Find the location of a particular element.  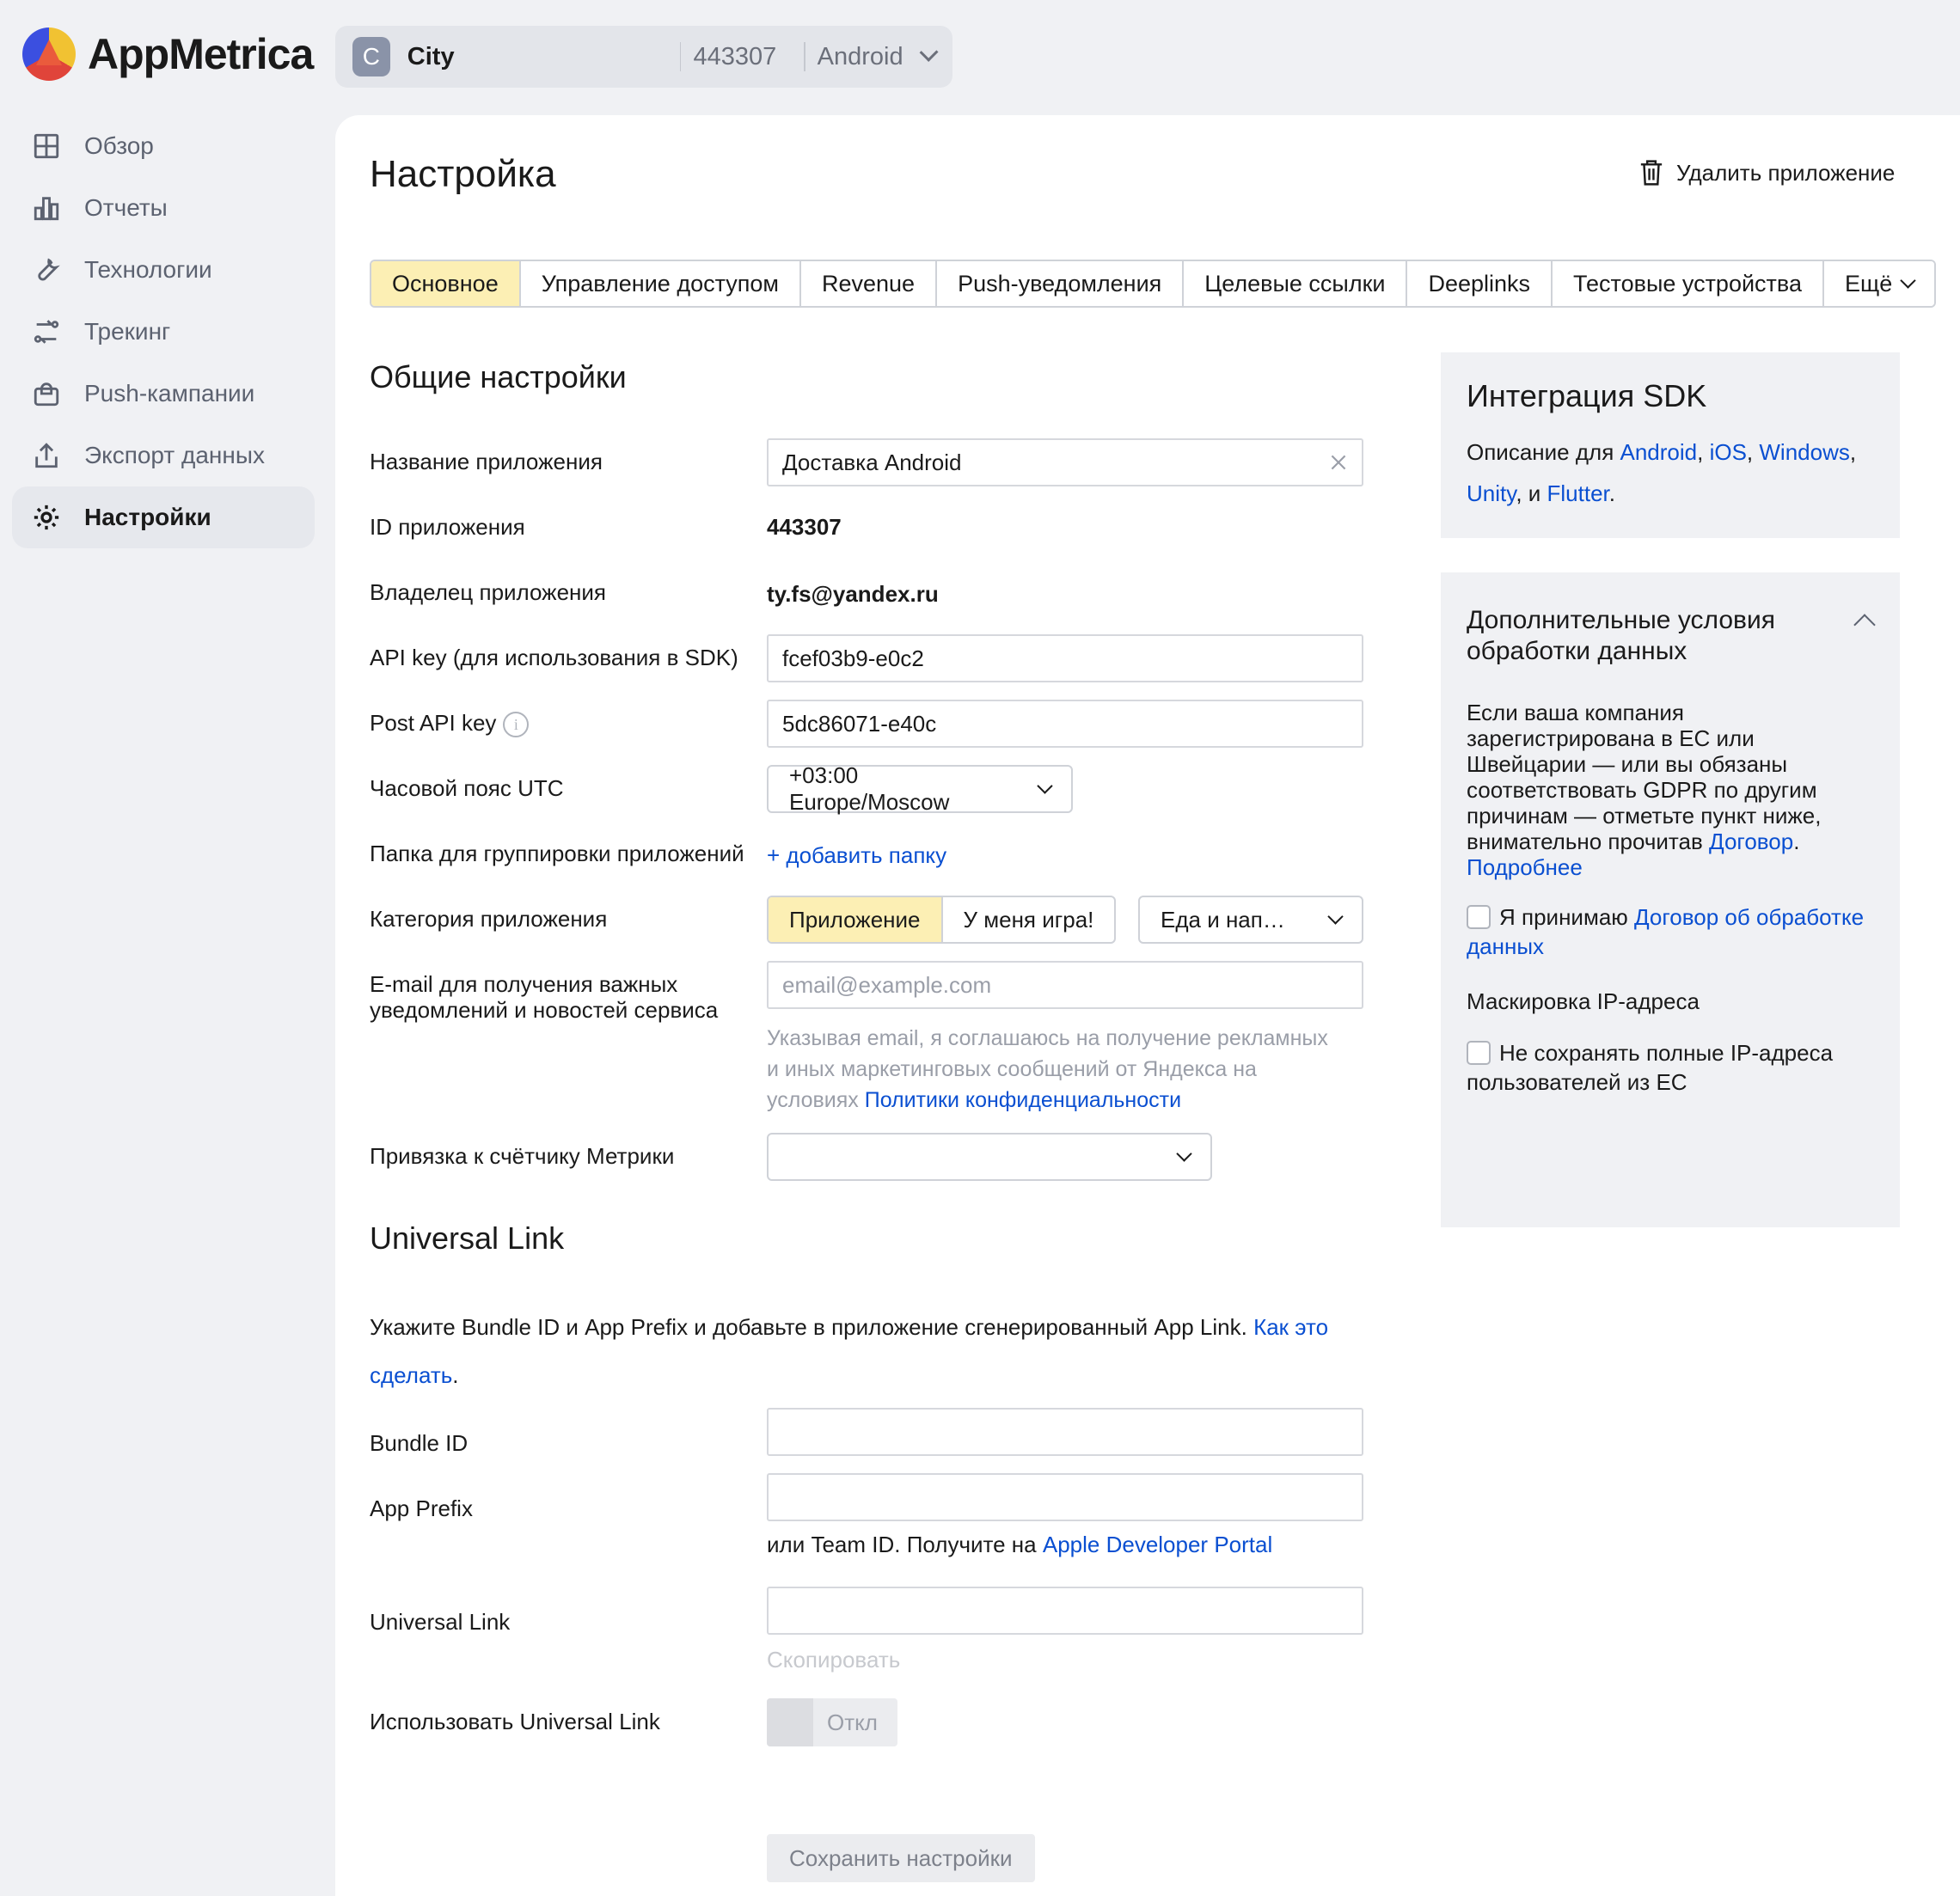

timezone-select: +03:00 Europe/Moscow is located at coordinates (920, 789).